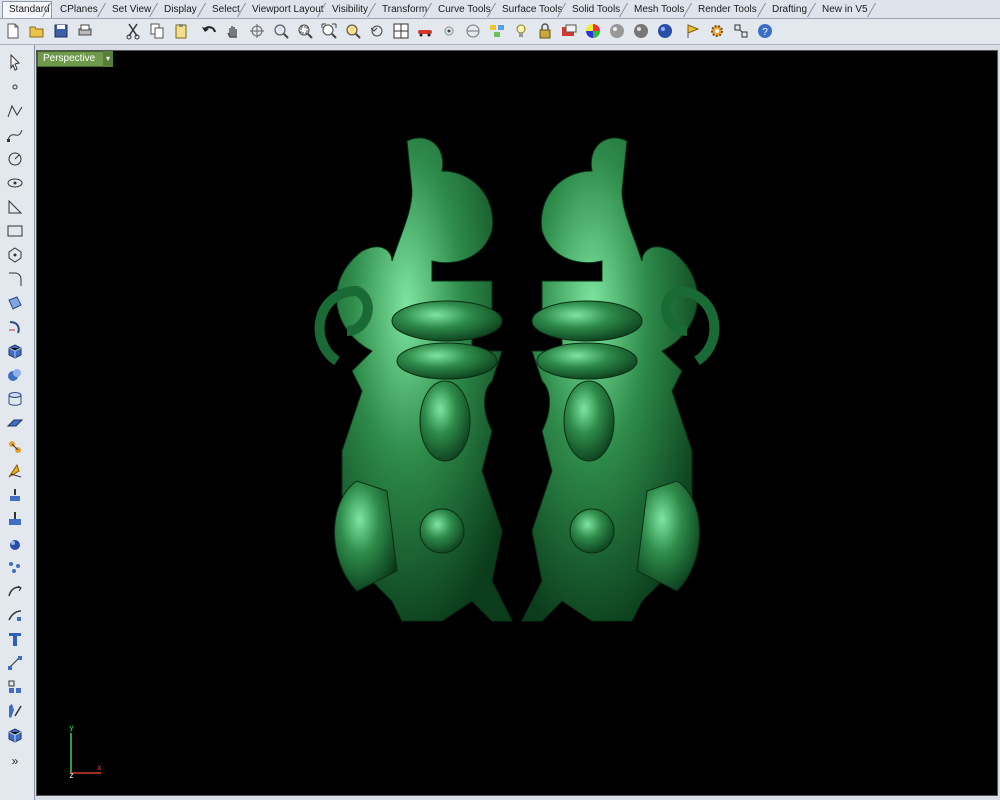 This screenshot has height=800, width=1000. What do you see at coordinates (157, 31) in the screenshot?
I see `copy-icon` at bounding box center [157, 31].